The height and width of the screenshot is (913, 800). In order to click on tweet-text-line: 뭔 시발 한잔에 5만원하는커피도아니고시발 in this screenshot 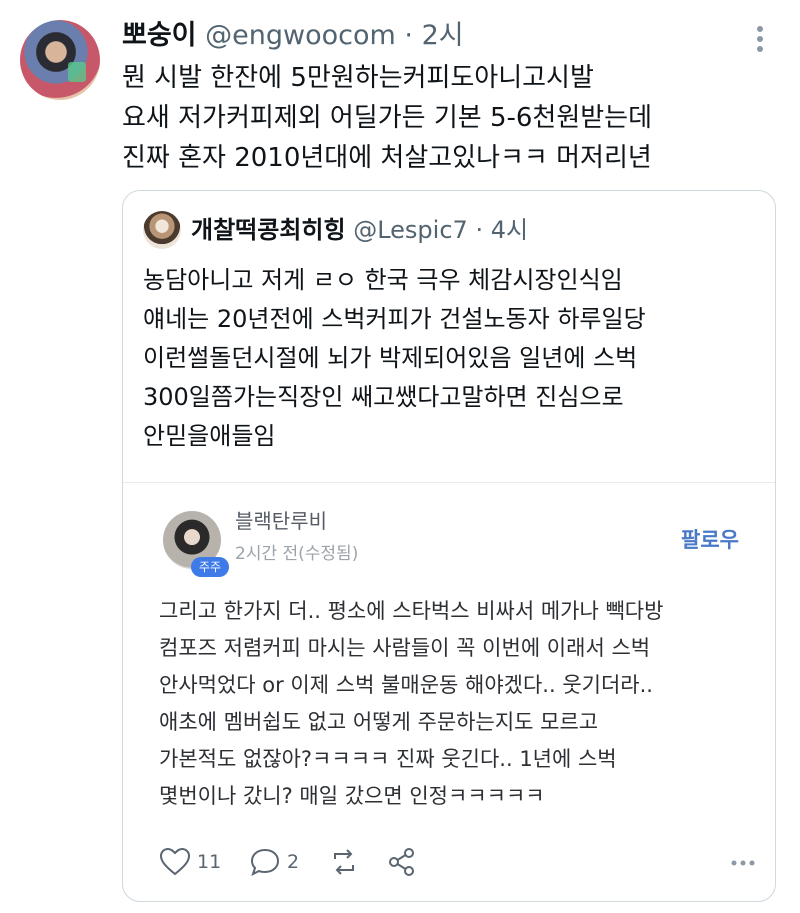, I will do `click(358, 78)`.